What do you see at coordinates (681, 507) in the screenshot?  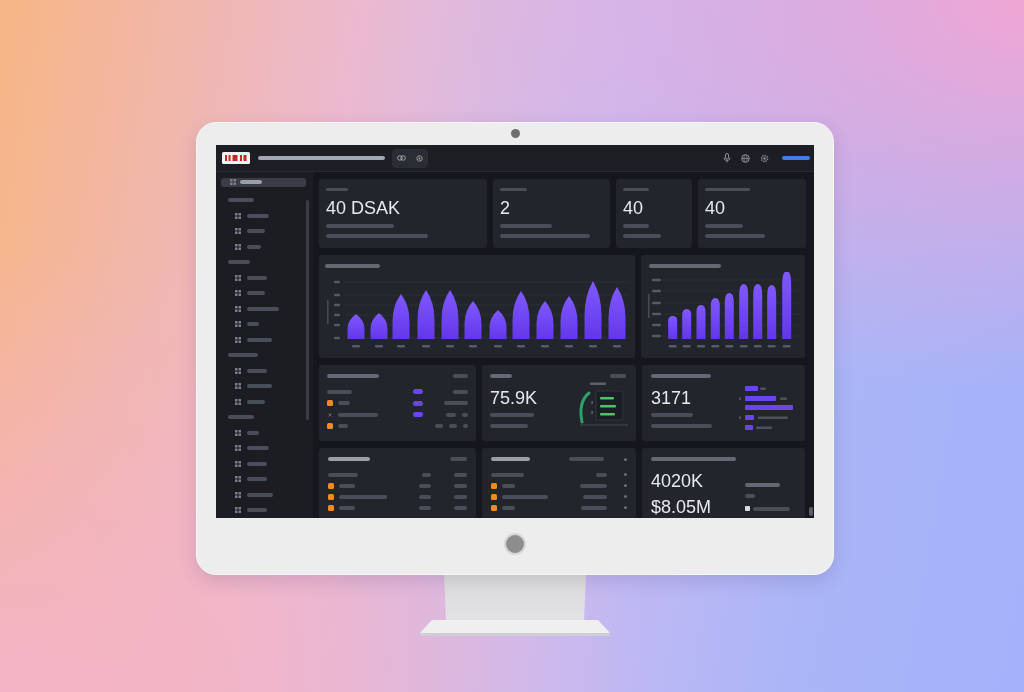 I see `stat-value: $8.05M` at bounding box center [681, 507].